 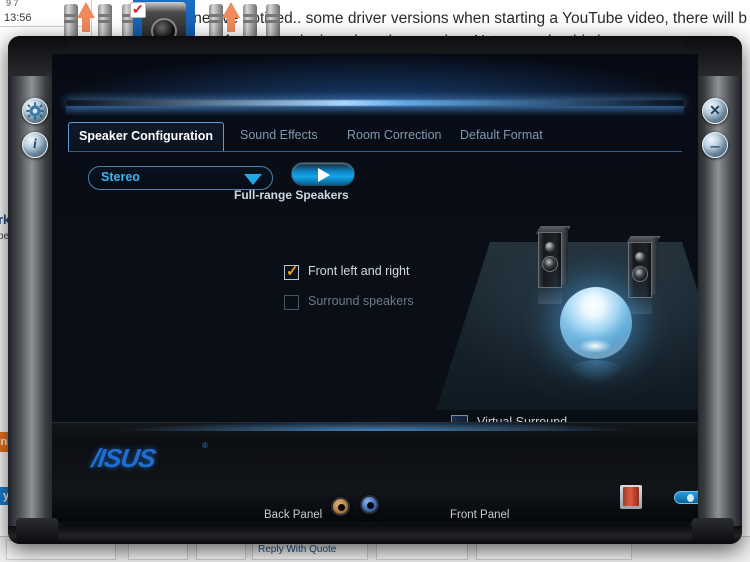 I want to click on tab-speaker-configuration: Speaker Configuration, so click(x=146, y=136).